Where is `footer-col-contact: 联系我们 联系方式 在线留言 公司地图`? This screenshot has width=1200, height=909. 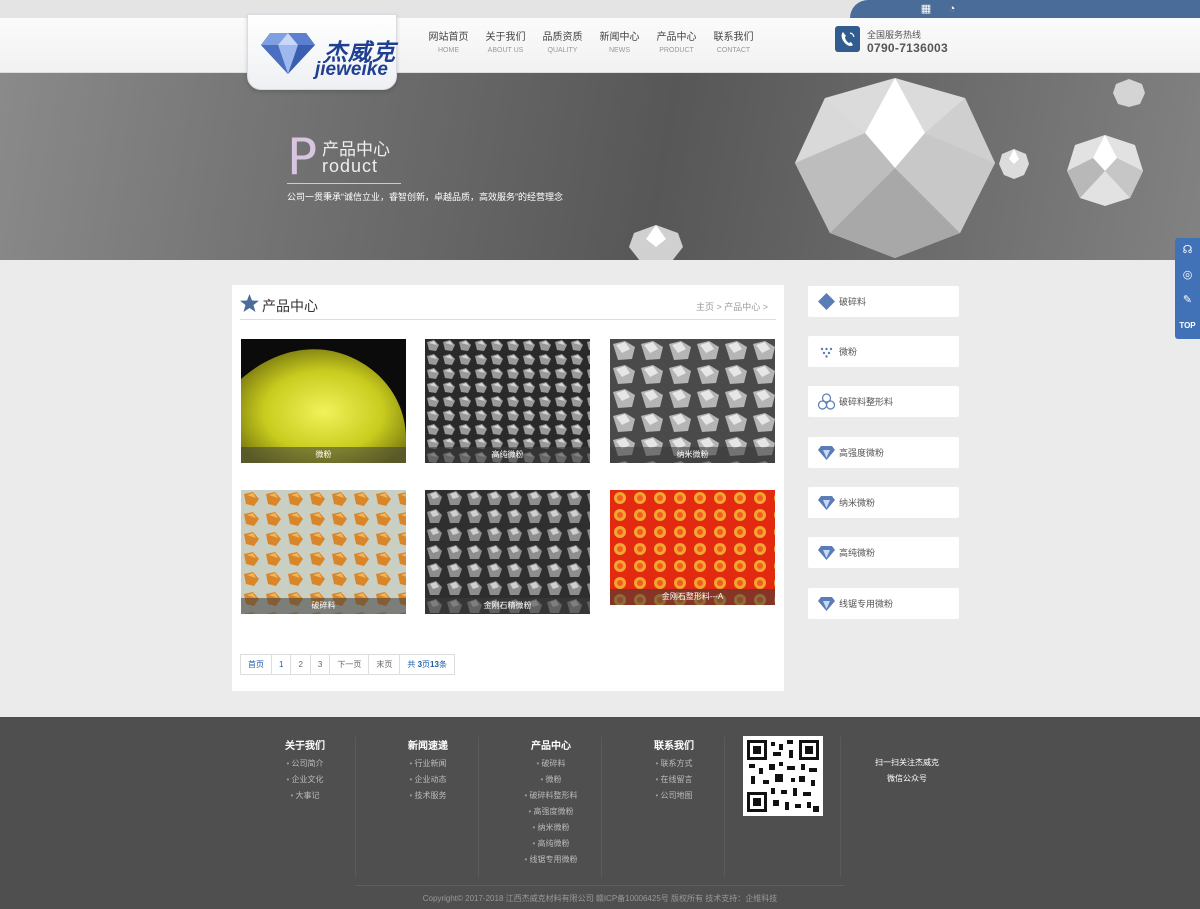 footer-col-contact: 联系我们 联系方式 在线留言 公司地图 is located at coordinates (674, 770).